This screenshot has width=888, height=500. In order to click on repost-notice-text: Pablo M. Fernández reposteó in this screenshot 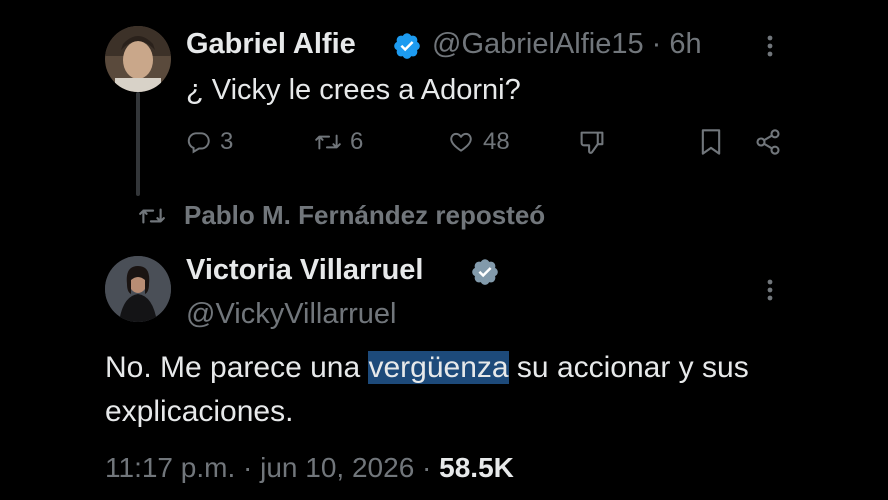, I will do `click(365, 215)`.